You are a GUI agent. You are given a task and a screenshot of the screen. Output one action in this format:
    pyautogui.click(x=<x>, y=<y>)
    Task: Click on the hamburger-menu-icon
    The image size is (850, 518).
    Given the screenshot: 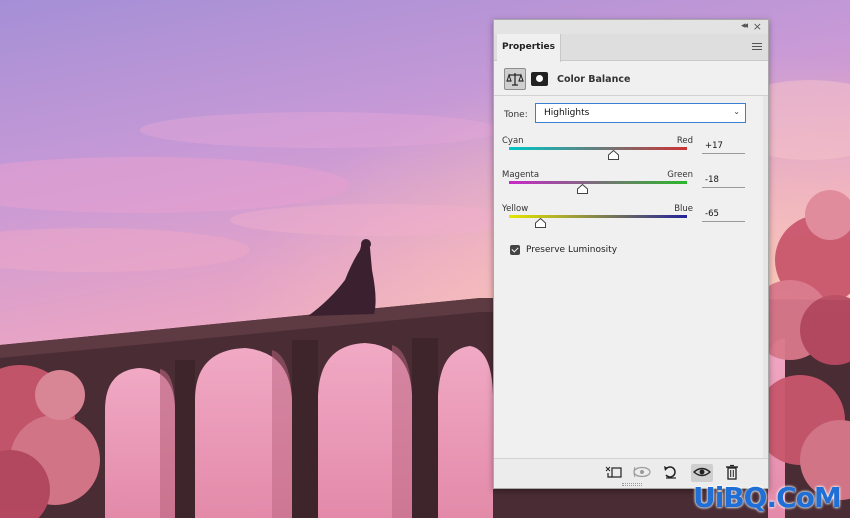 What is the action you would take?
    pyautogui.click(x=757, y=47)
    